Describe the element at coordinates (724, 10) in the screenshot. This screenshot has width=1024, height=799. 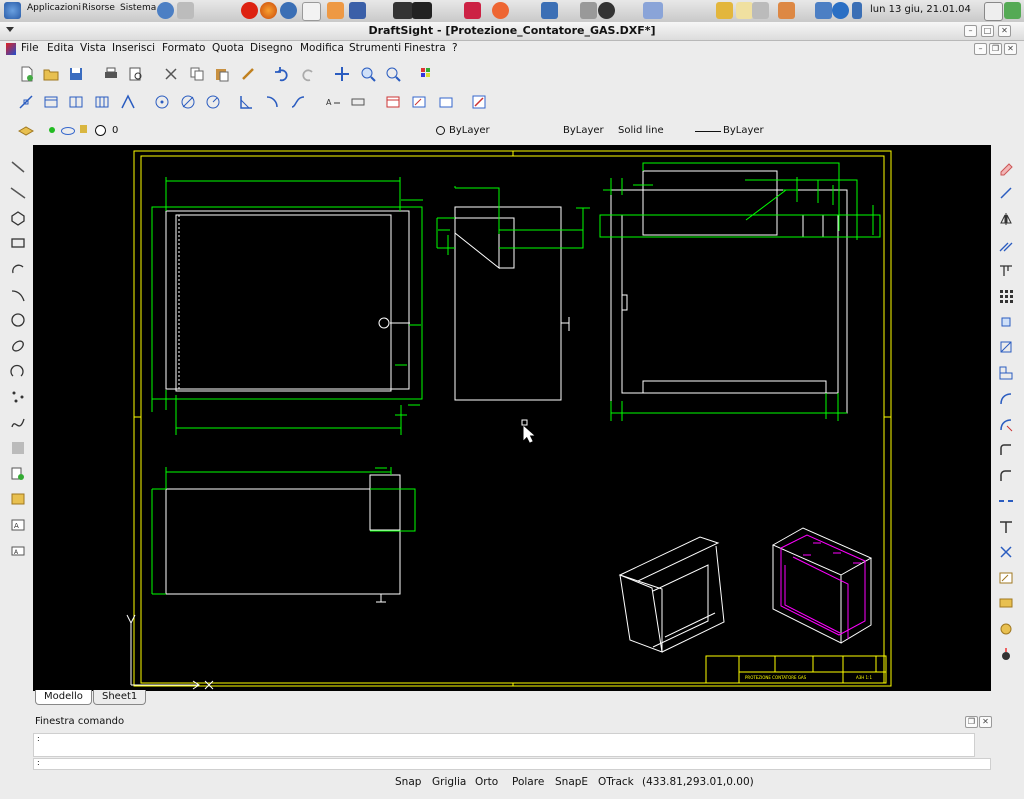
I see `folder-icon` at that location.